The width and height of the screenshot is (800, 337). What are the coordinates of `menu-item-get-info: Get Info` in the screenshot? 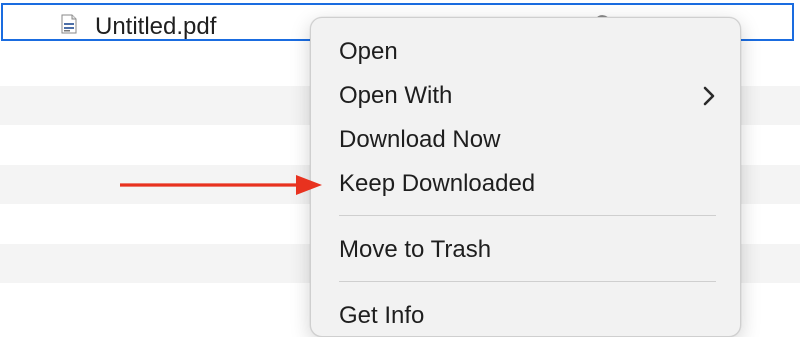 It's located at (381, 316).